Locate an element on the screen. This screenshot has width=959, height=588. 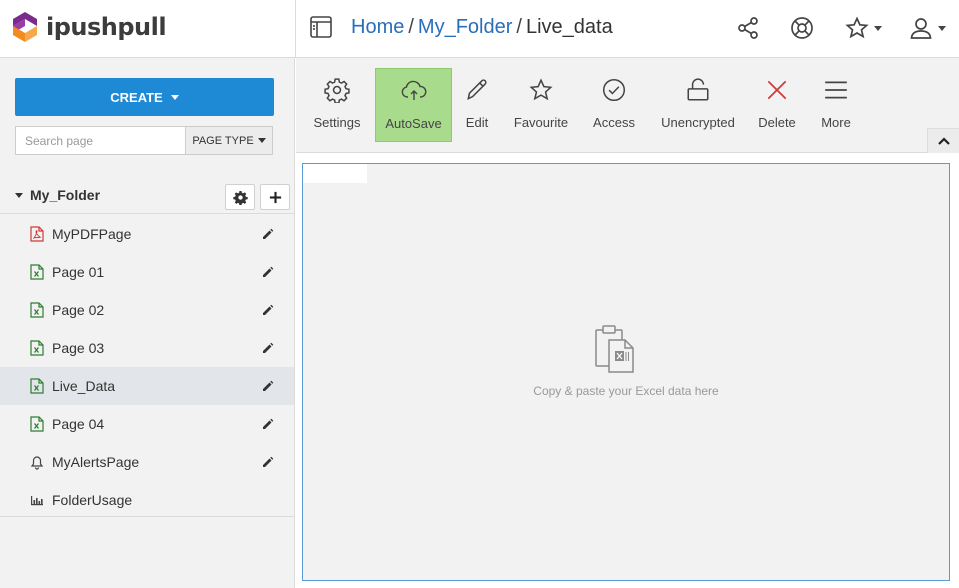
breadcrumb-folder: My_Folder is located at coordinates (465, 27).